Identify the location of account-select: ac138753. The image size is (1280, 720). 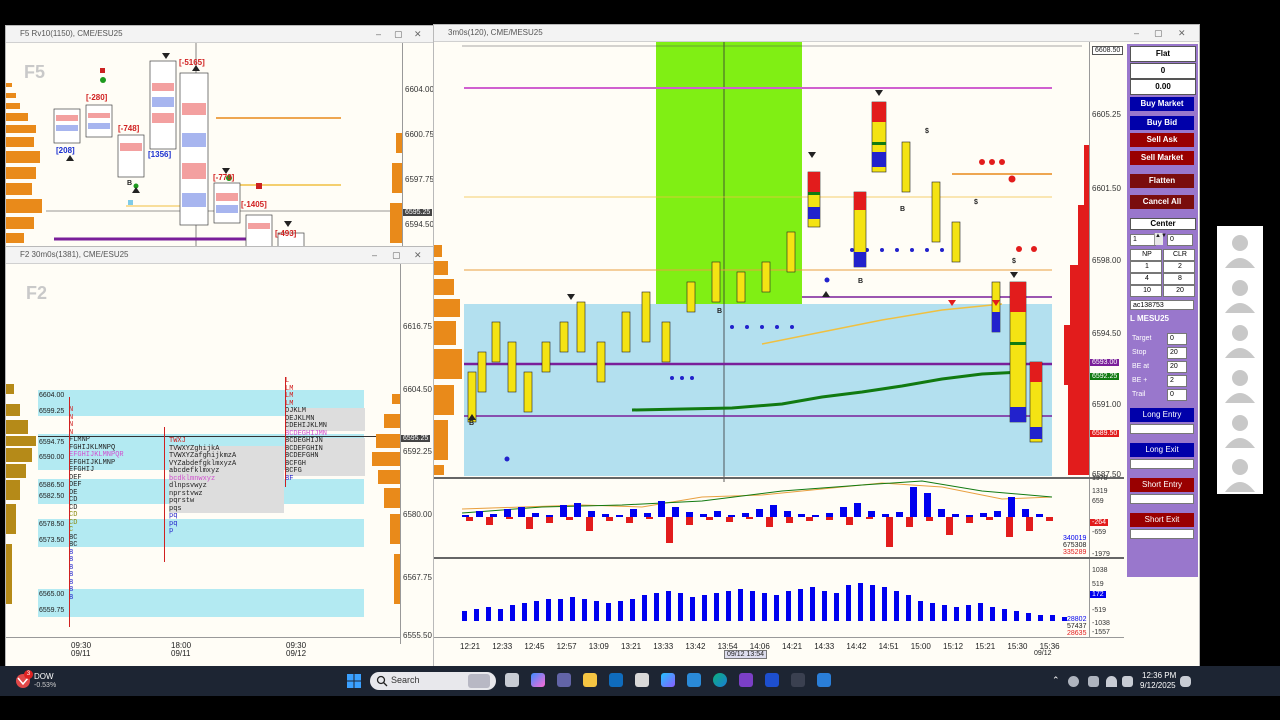
(1162, 305).